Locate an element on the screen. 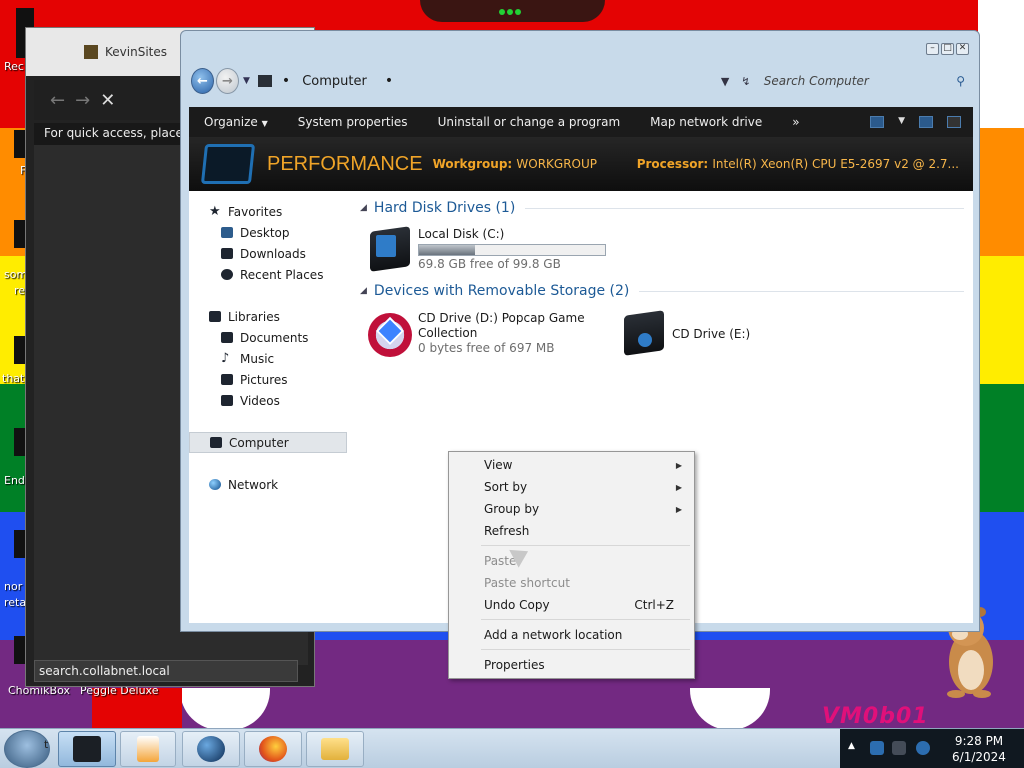 Image resolution: width=1024 pixels, height=768 pixels. section-divider is located at coordinates (801, 291).